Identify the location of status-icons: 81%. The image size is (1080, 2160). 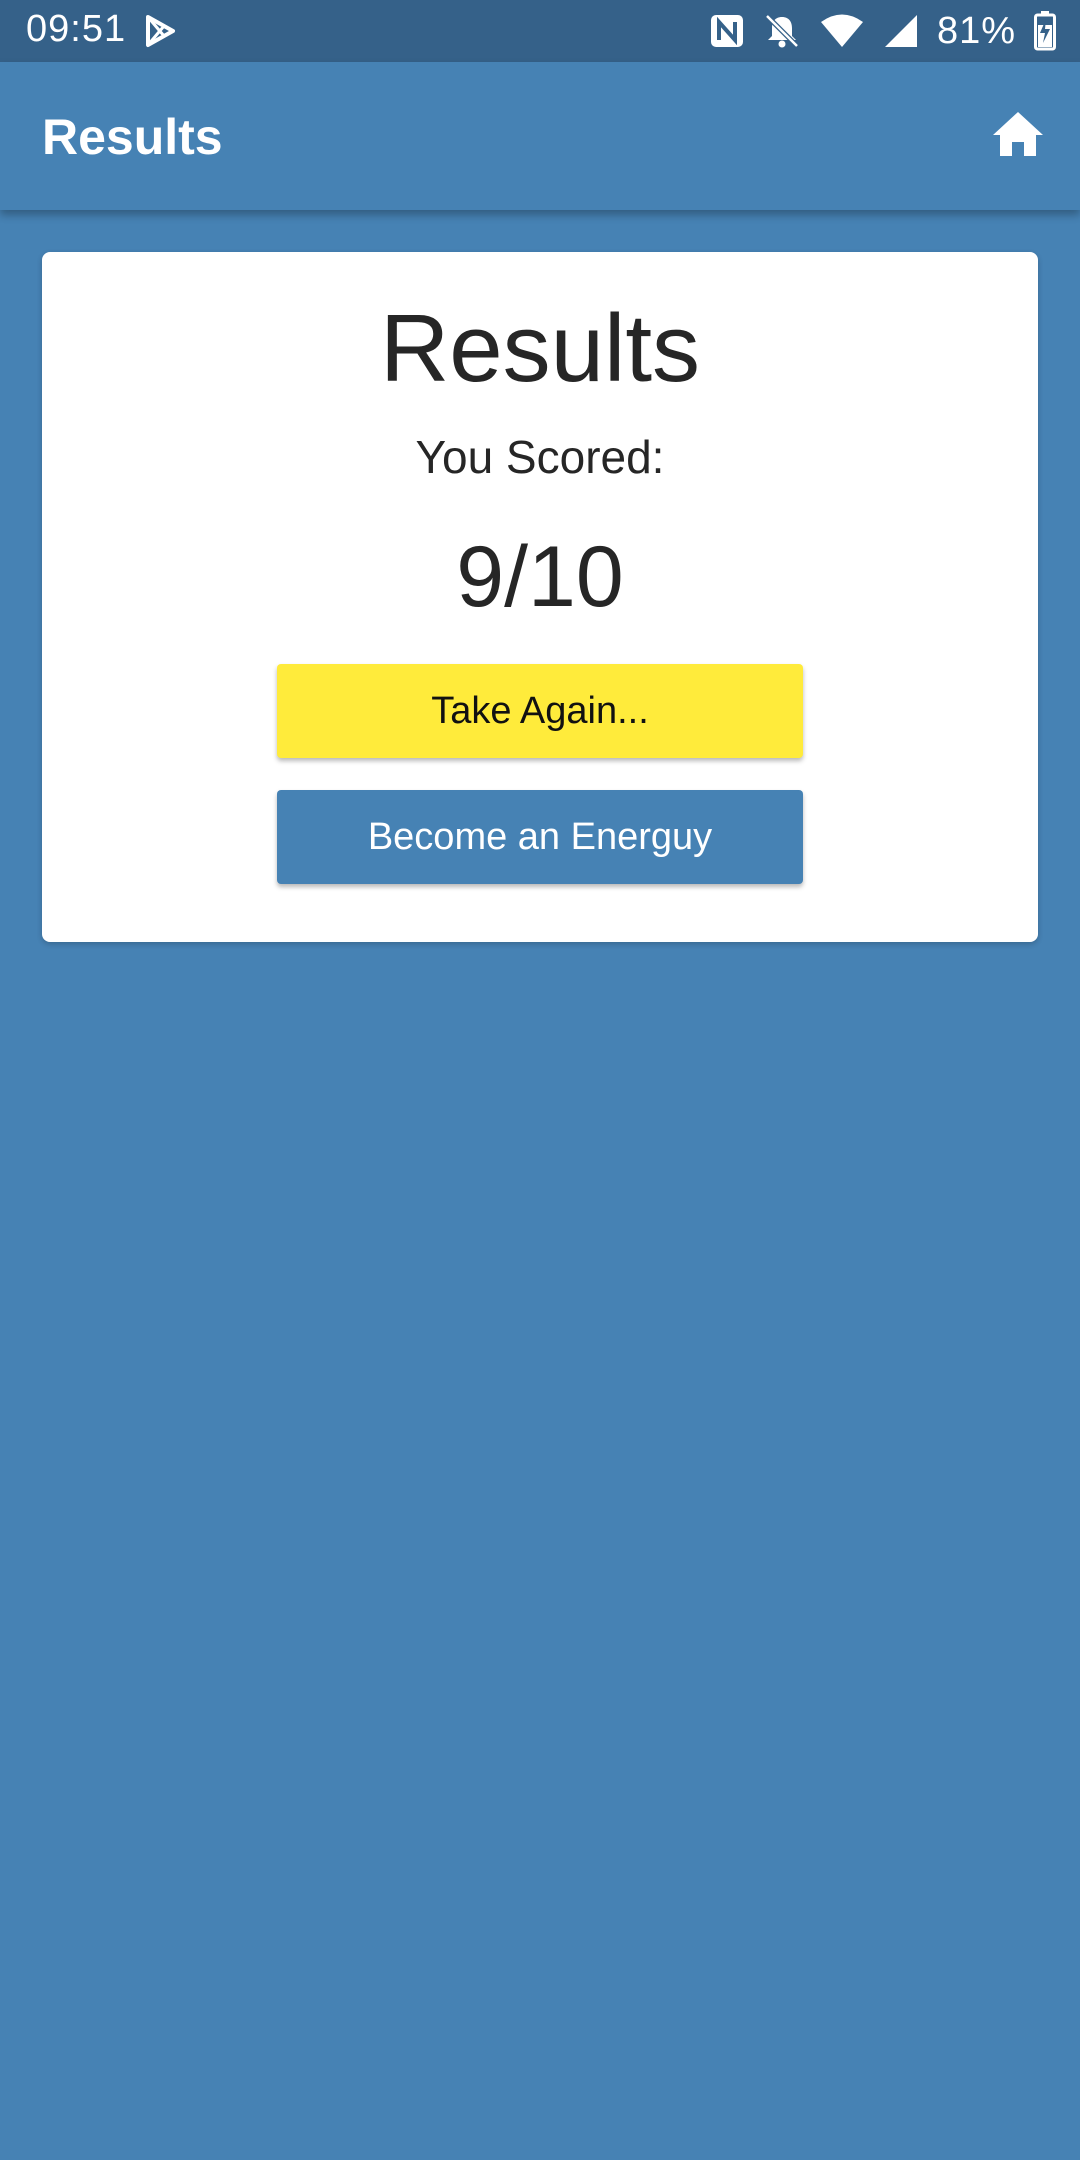
(882, 31).